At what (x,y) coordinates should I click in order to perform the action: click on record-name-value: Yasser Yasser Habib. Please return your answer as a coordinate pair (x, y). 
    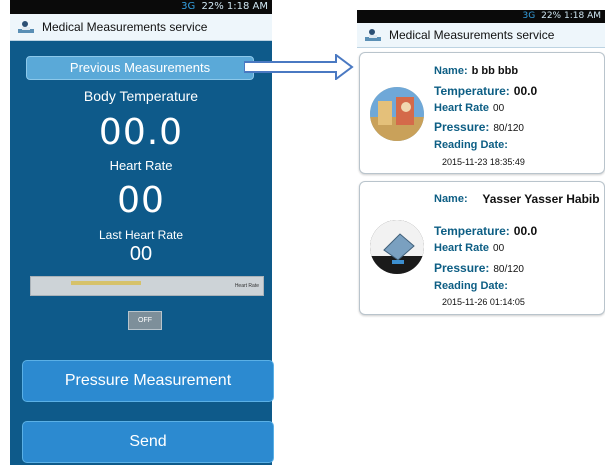
    Looking at the image, I should click on (541, 199).